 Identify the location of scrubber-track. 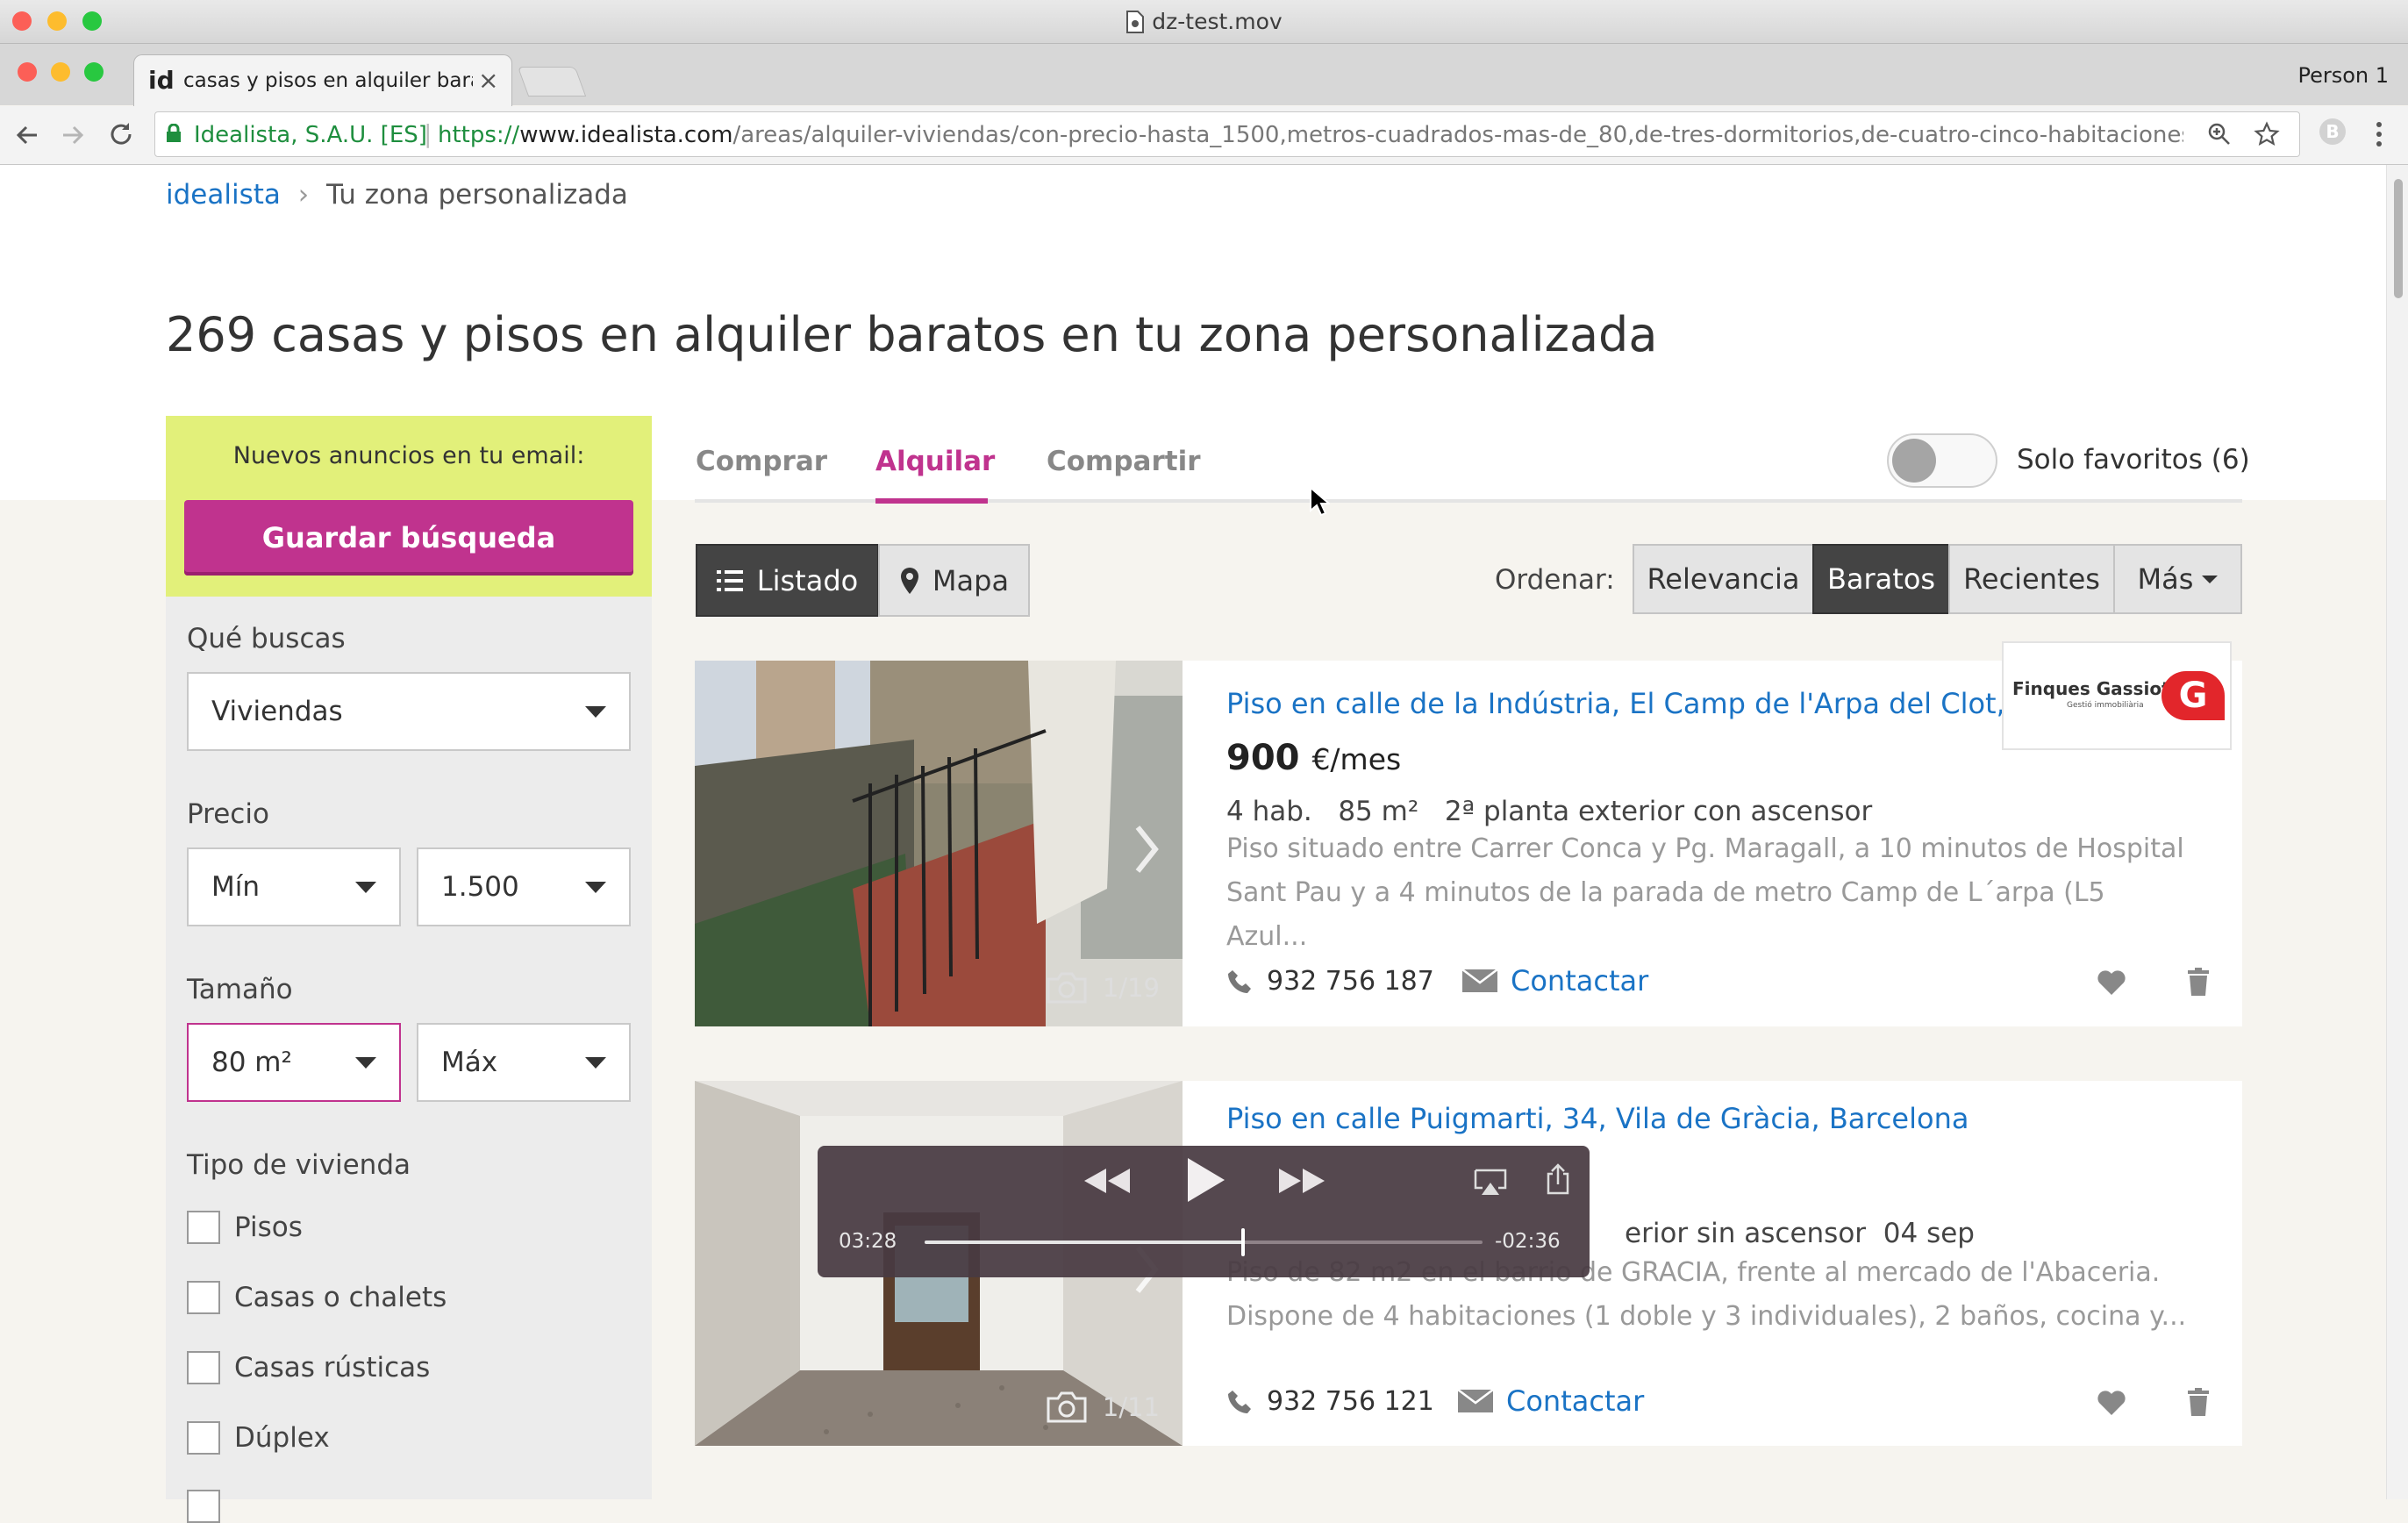
(1204, 1242).